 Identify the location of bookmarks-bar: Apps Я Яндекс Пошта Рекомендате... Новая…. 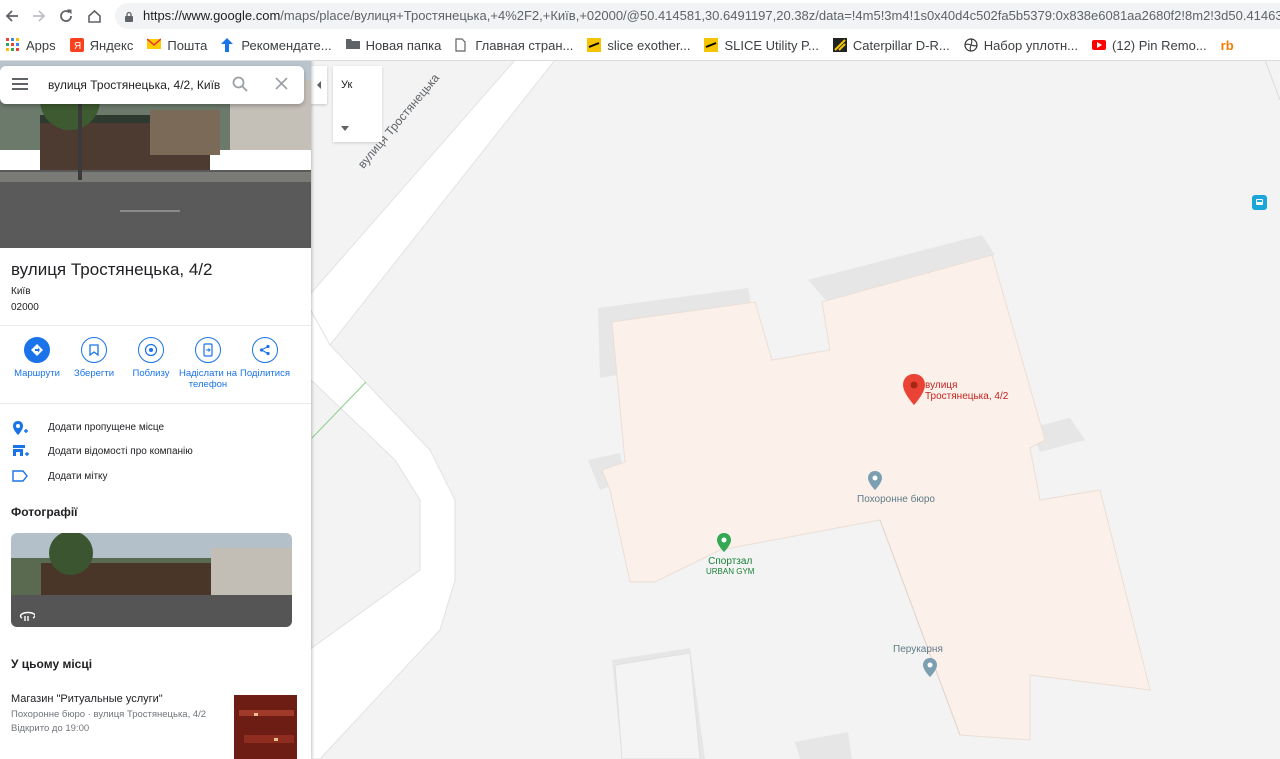
(640, 45).